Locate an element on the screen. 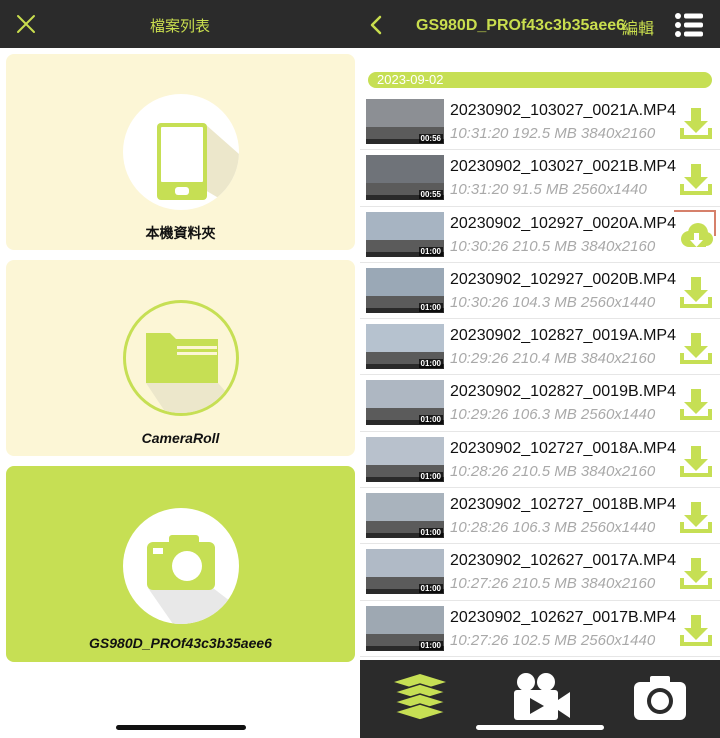 This screenshot has width=720, height=738. back-chevron-icon is located at coordinates (376, 25).